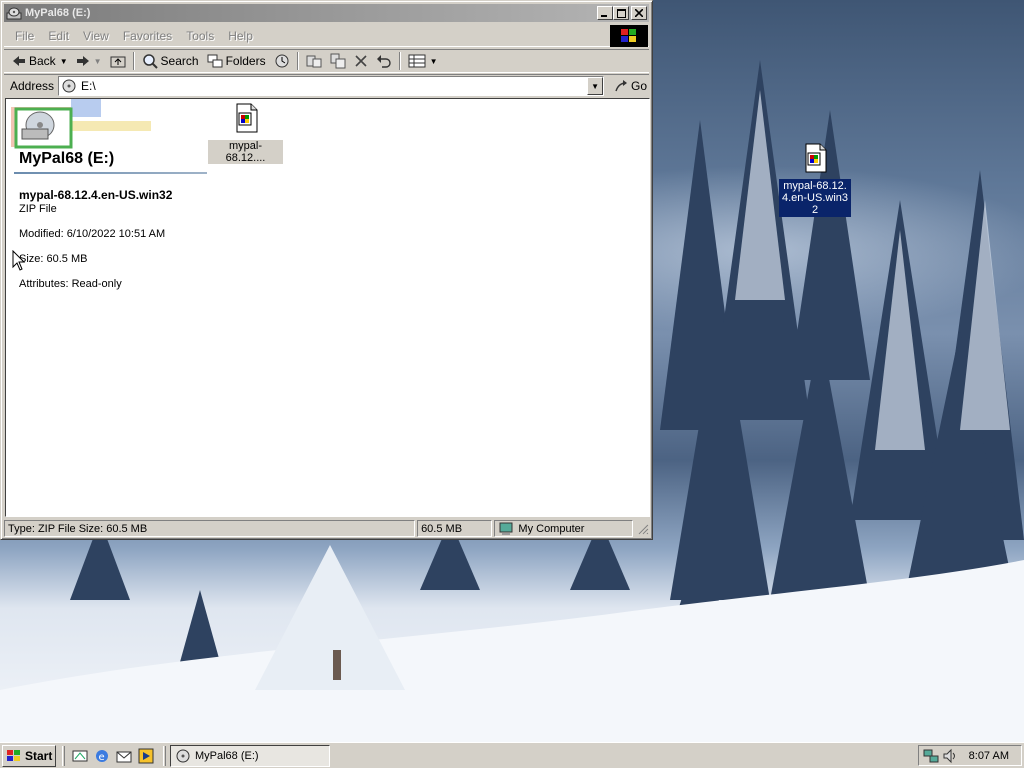 This screenshot has width=1024, height=768. Describe the element at coordinates (621, 86) in the screenshot. I see `go-arrow-icon` at that location.